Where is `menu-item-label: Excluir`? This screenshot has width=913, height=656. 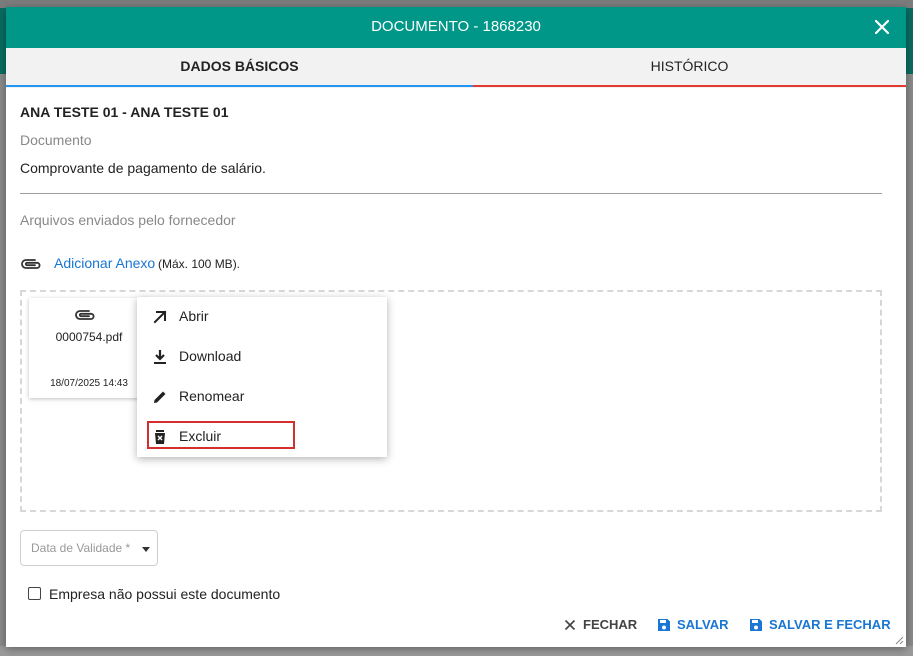 menu-item-label: Excluir is located at coordinates (200, 436).